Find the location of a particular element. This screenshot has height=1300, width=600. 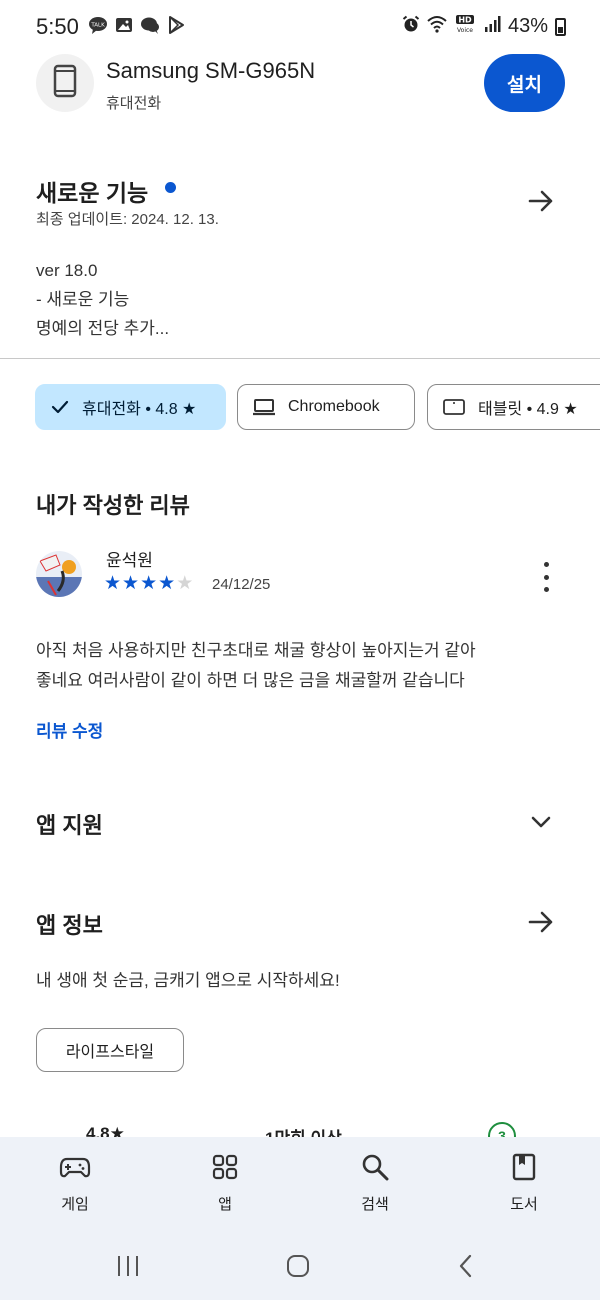

chevron-down-icon is located at coordinates (542, 823).